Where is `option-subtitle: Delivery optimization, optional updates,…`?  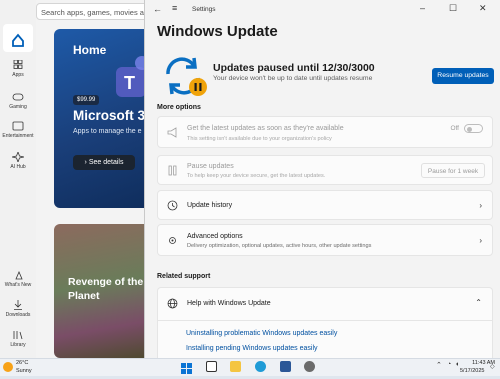 option-subtitle: Delivery optimization, optional updates,… is located at coordinates (279, 246).